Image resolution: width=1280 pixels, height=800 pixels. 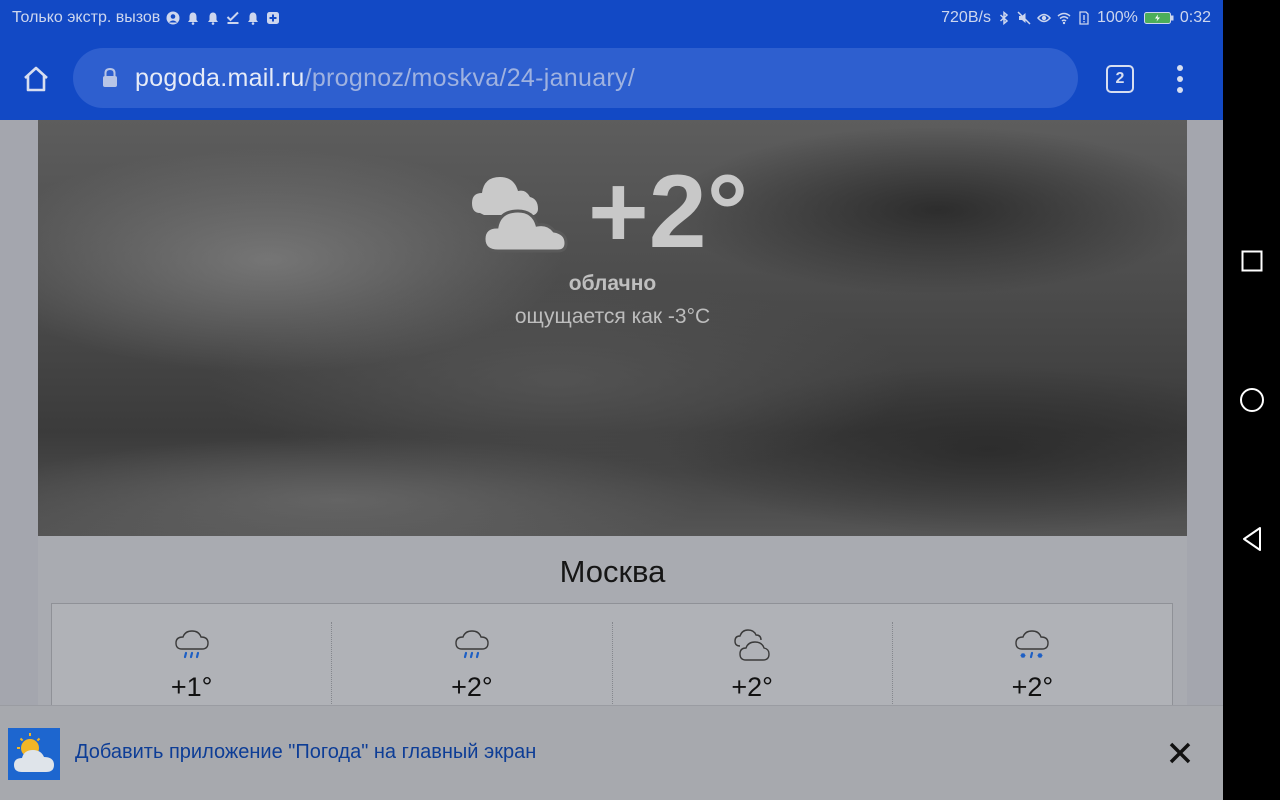 What do you see at coordinates (1180, 753) in the screenshot?
I see `close-icon` at bounding box center [1180, 753].